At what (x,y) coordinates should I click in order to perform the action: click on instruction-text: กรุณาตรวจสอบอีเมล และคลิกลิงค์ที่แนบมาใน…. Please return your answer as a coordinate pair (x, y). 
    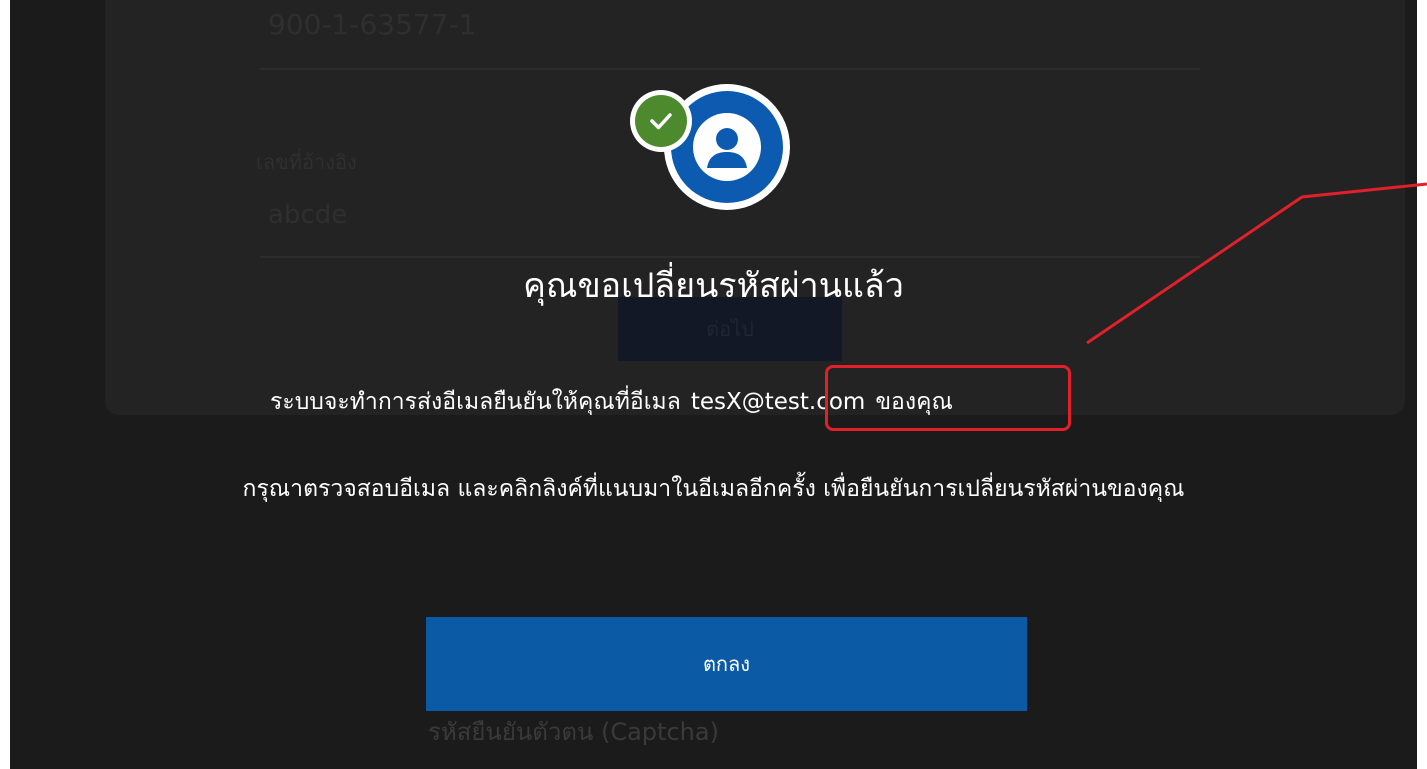
    Looking at the image, I should click on (713, 489).